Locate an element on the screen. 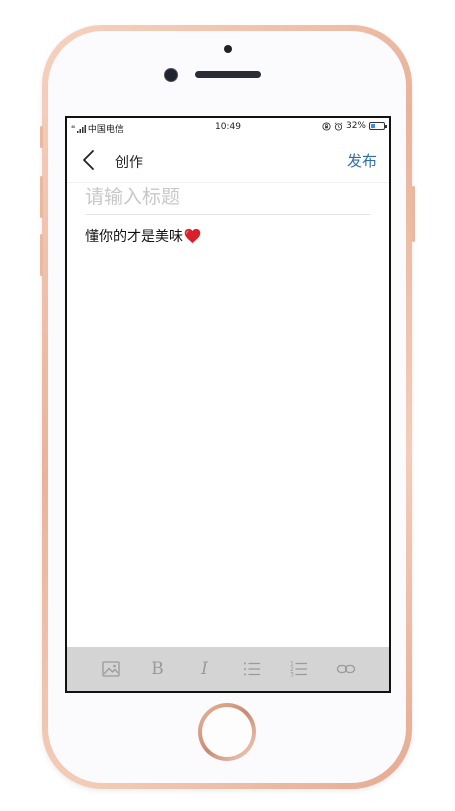 The width and height of the screenshot is (455, 811). chevron-left-icon is located at coordinates (88, 160).